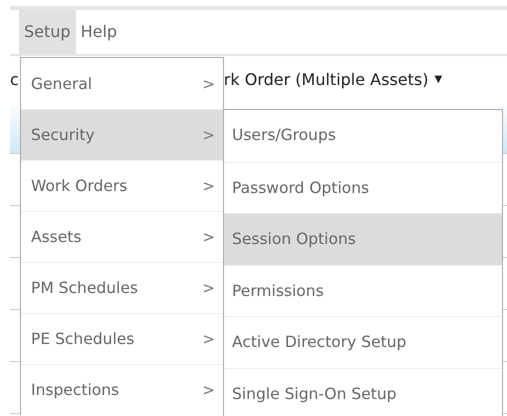 This screenshot has height=416, width=507. What do you see at coordinates (14, 79) in the screenshot?
I see `label-text: c` at bounding box center [14, 79].